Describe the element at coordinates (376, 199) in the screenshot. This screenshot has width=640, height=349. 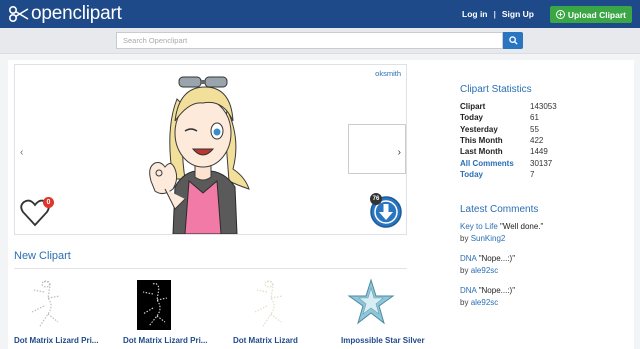
I see `downloads-count-badge: 76` at that location.